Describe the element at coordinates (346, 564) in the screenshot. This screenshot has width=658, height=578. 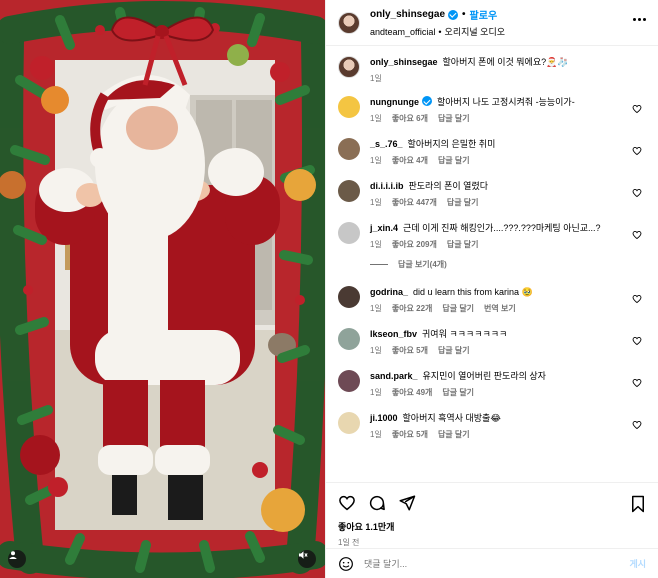
I see `emoji-picker-icon` at that location.